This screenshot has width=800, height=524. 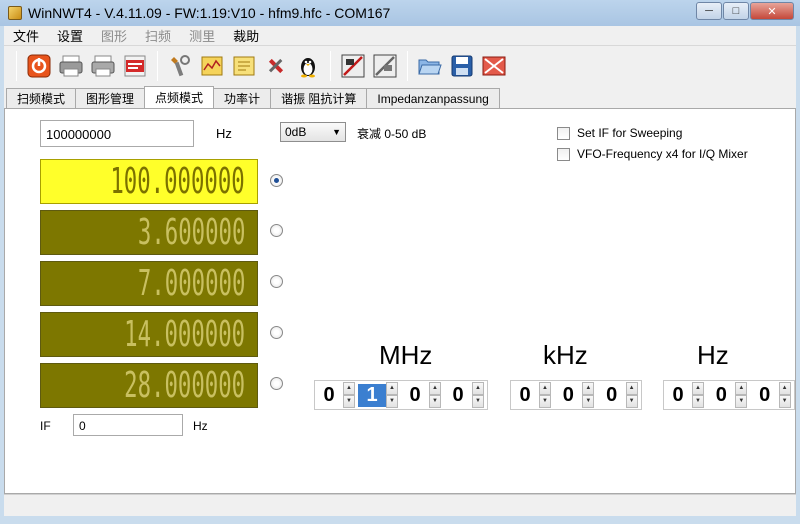 What do you see at coordinates (736, 11) in the screenshot?
I see `maximize-button: □` at bounding box center [736, 11].